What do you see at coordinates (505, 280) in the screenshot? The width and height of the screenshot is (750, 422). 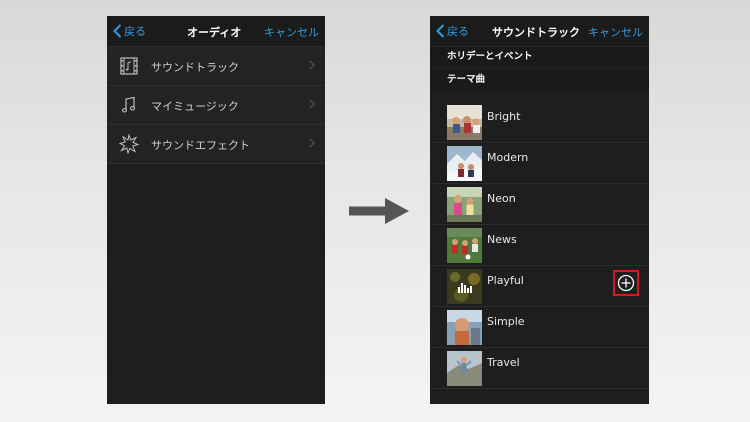 I see `track-name: Playful` at bounding box center [505, 280].